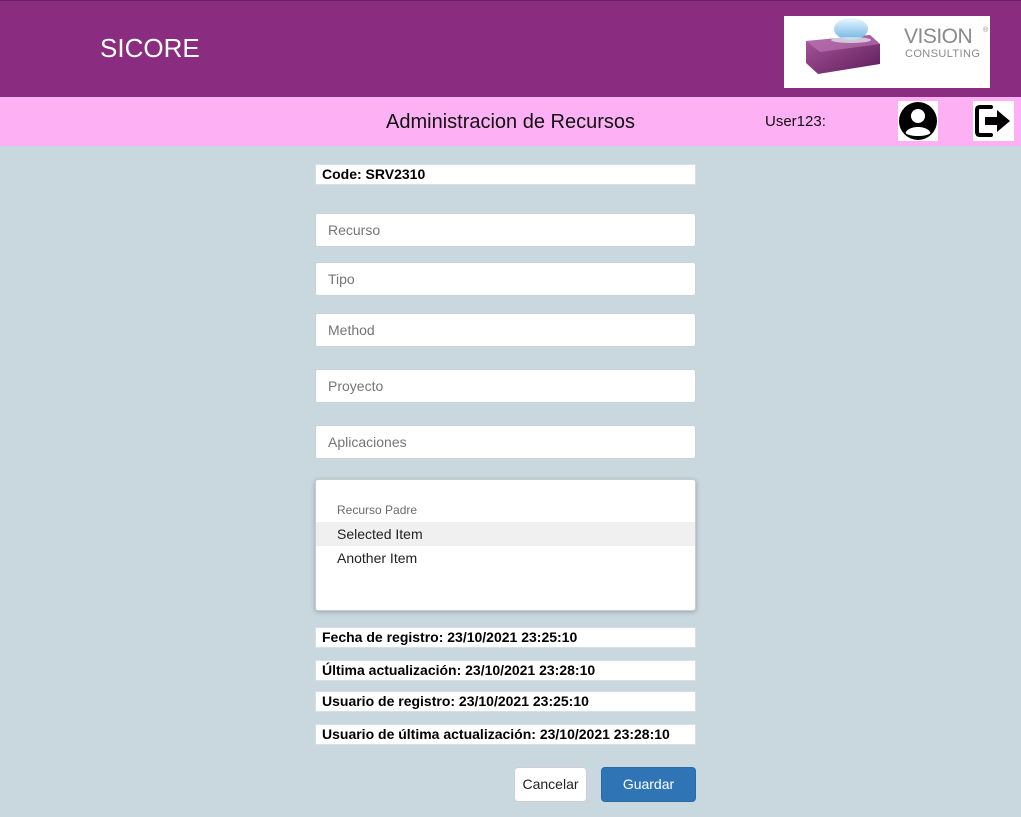  What do you see at coordinates (505, 386) in the screenshot?
I see `proyecto-input` at bounding box center [505, 386].